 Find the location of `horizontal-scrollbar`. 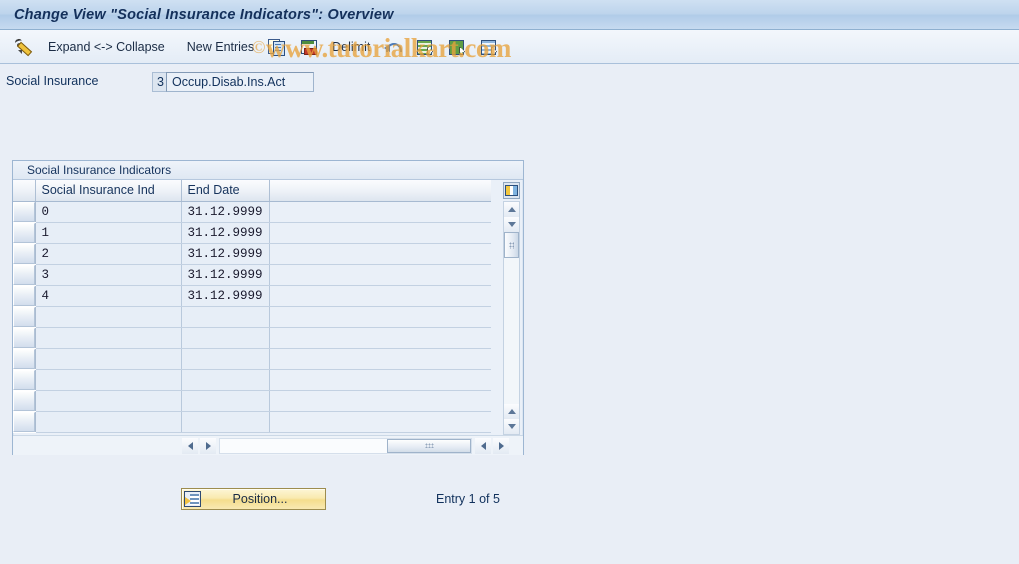

horizontal-scrollbar is located at coordinates (268, 445).